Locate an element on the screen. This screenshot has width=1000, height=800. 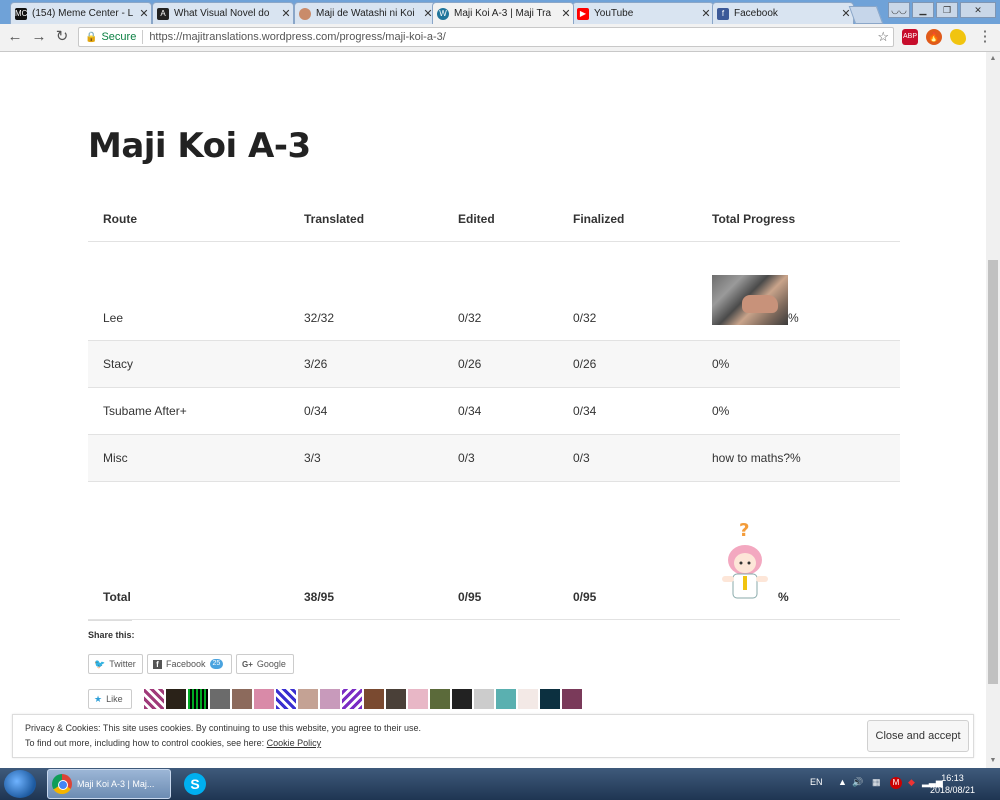
cell-translated: 32/32 is located at coordinates (366, 291).